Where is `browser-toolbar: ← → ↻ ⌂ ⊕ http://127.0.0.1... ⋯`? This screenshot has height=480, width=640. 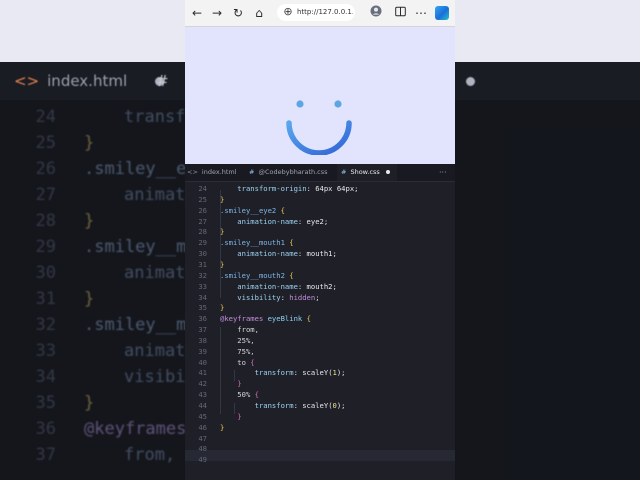 browser-toolbar: ← → ↻ ⌂ ⊕ http://127.0.0.1... ⋯ is located at coordinates (320, 13).